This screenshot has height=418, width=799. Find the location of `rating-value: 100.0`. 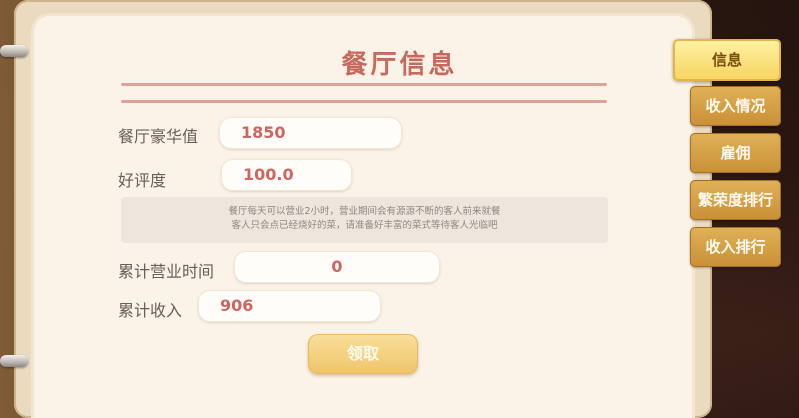

rating-value: 100.0 is located at coordinates (268, 174).